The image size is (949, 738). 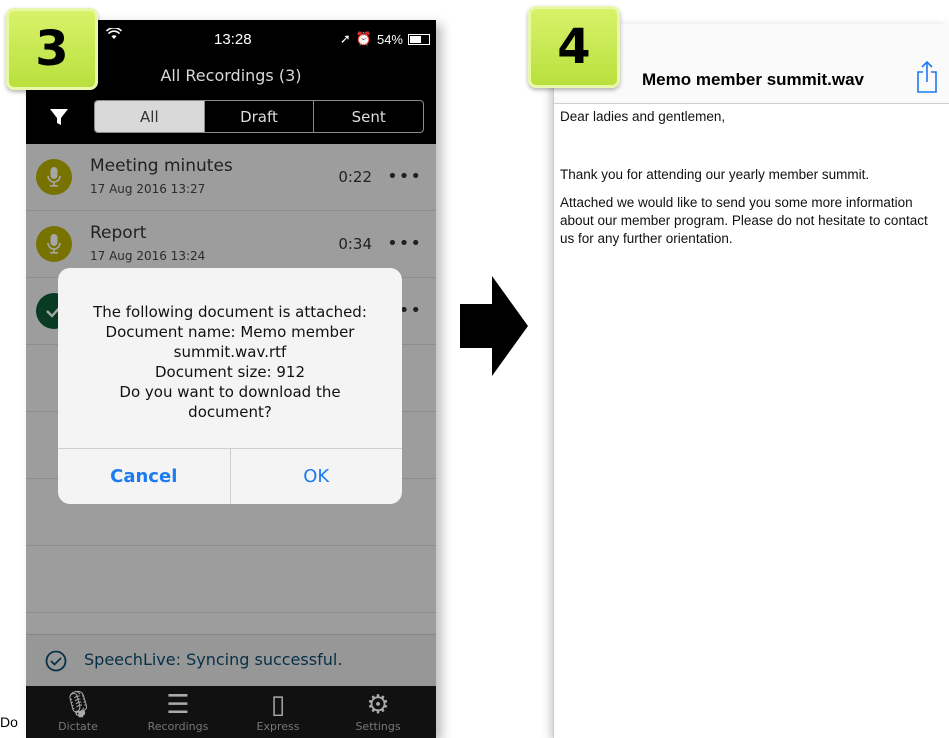 What do you see at coordinates (278, 705) in the screenshot?
I see `phone-vibrate-icon: ▯` at bounding box center [278, 705].